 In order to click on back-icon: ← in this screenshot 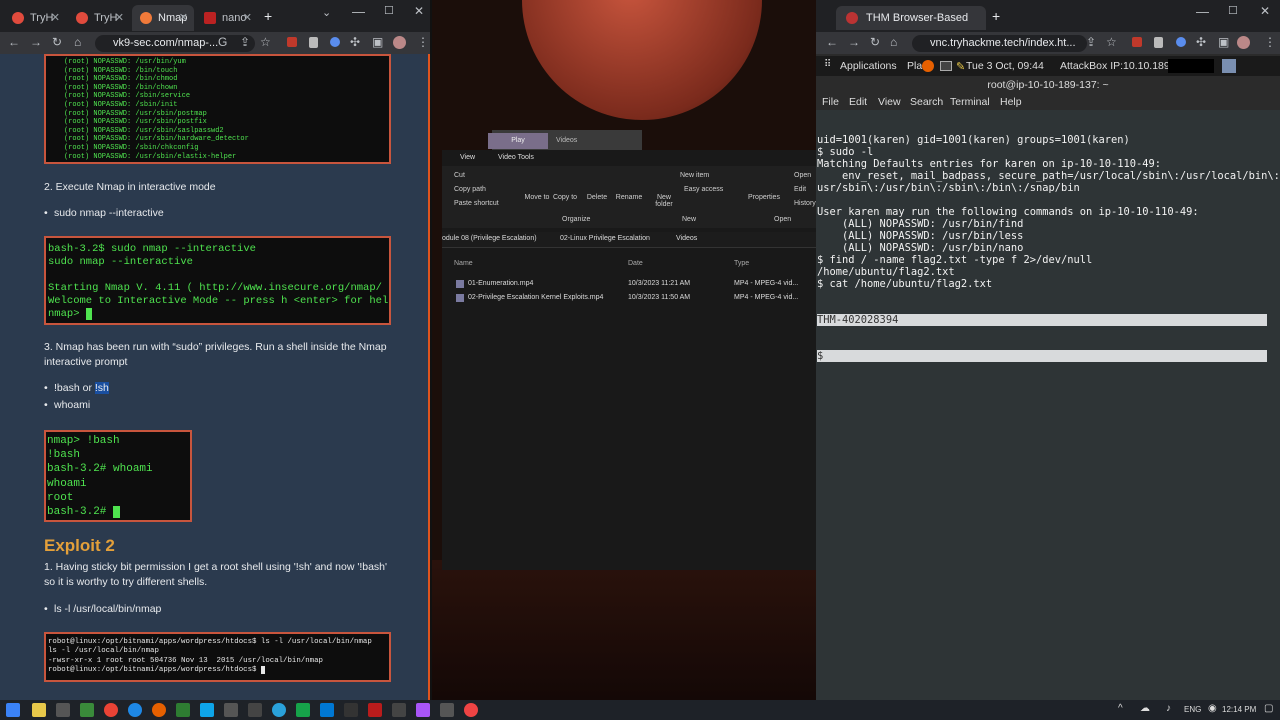, I will do `click(832, 42)`.